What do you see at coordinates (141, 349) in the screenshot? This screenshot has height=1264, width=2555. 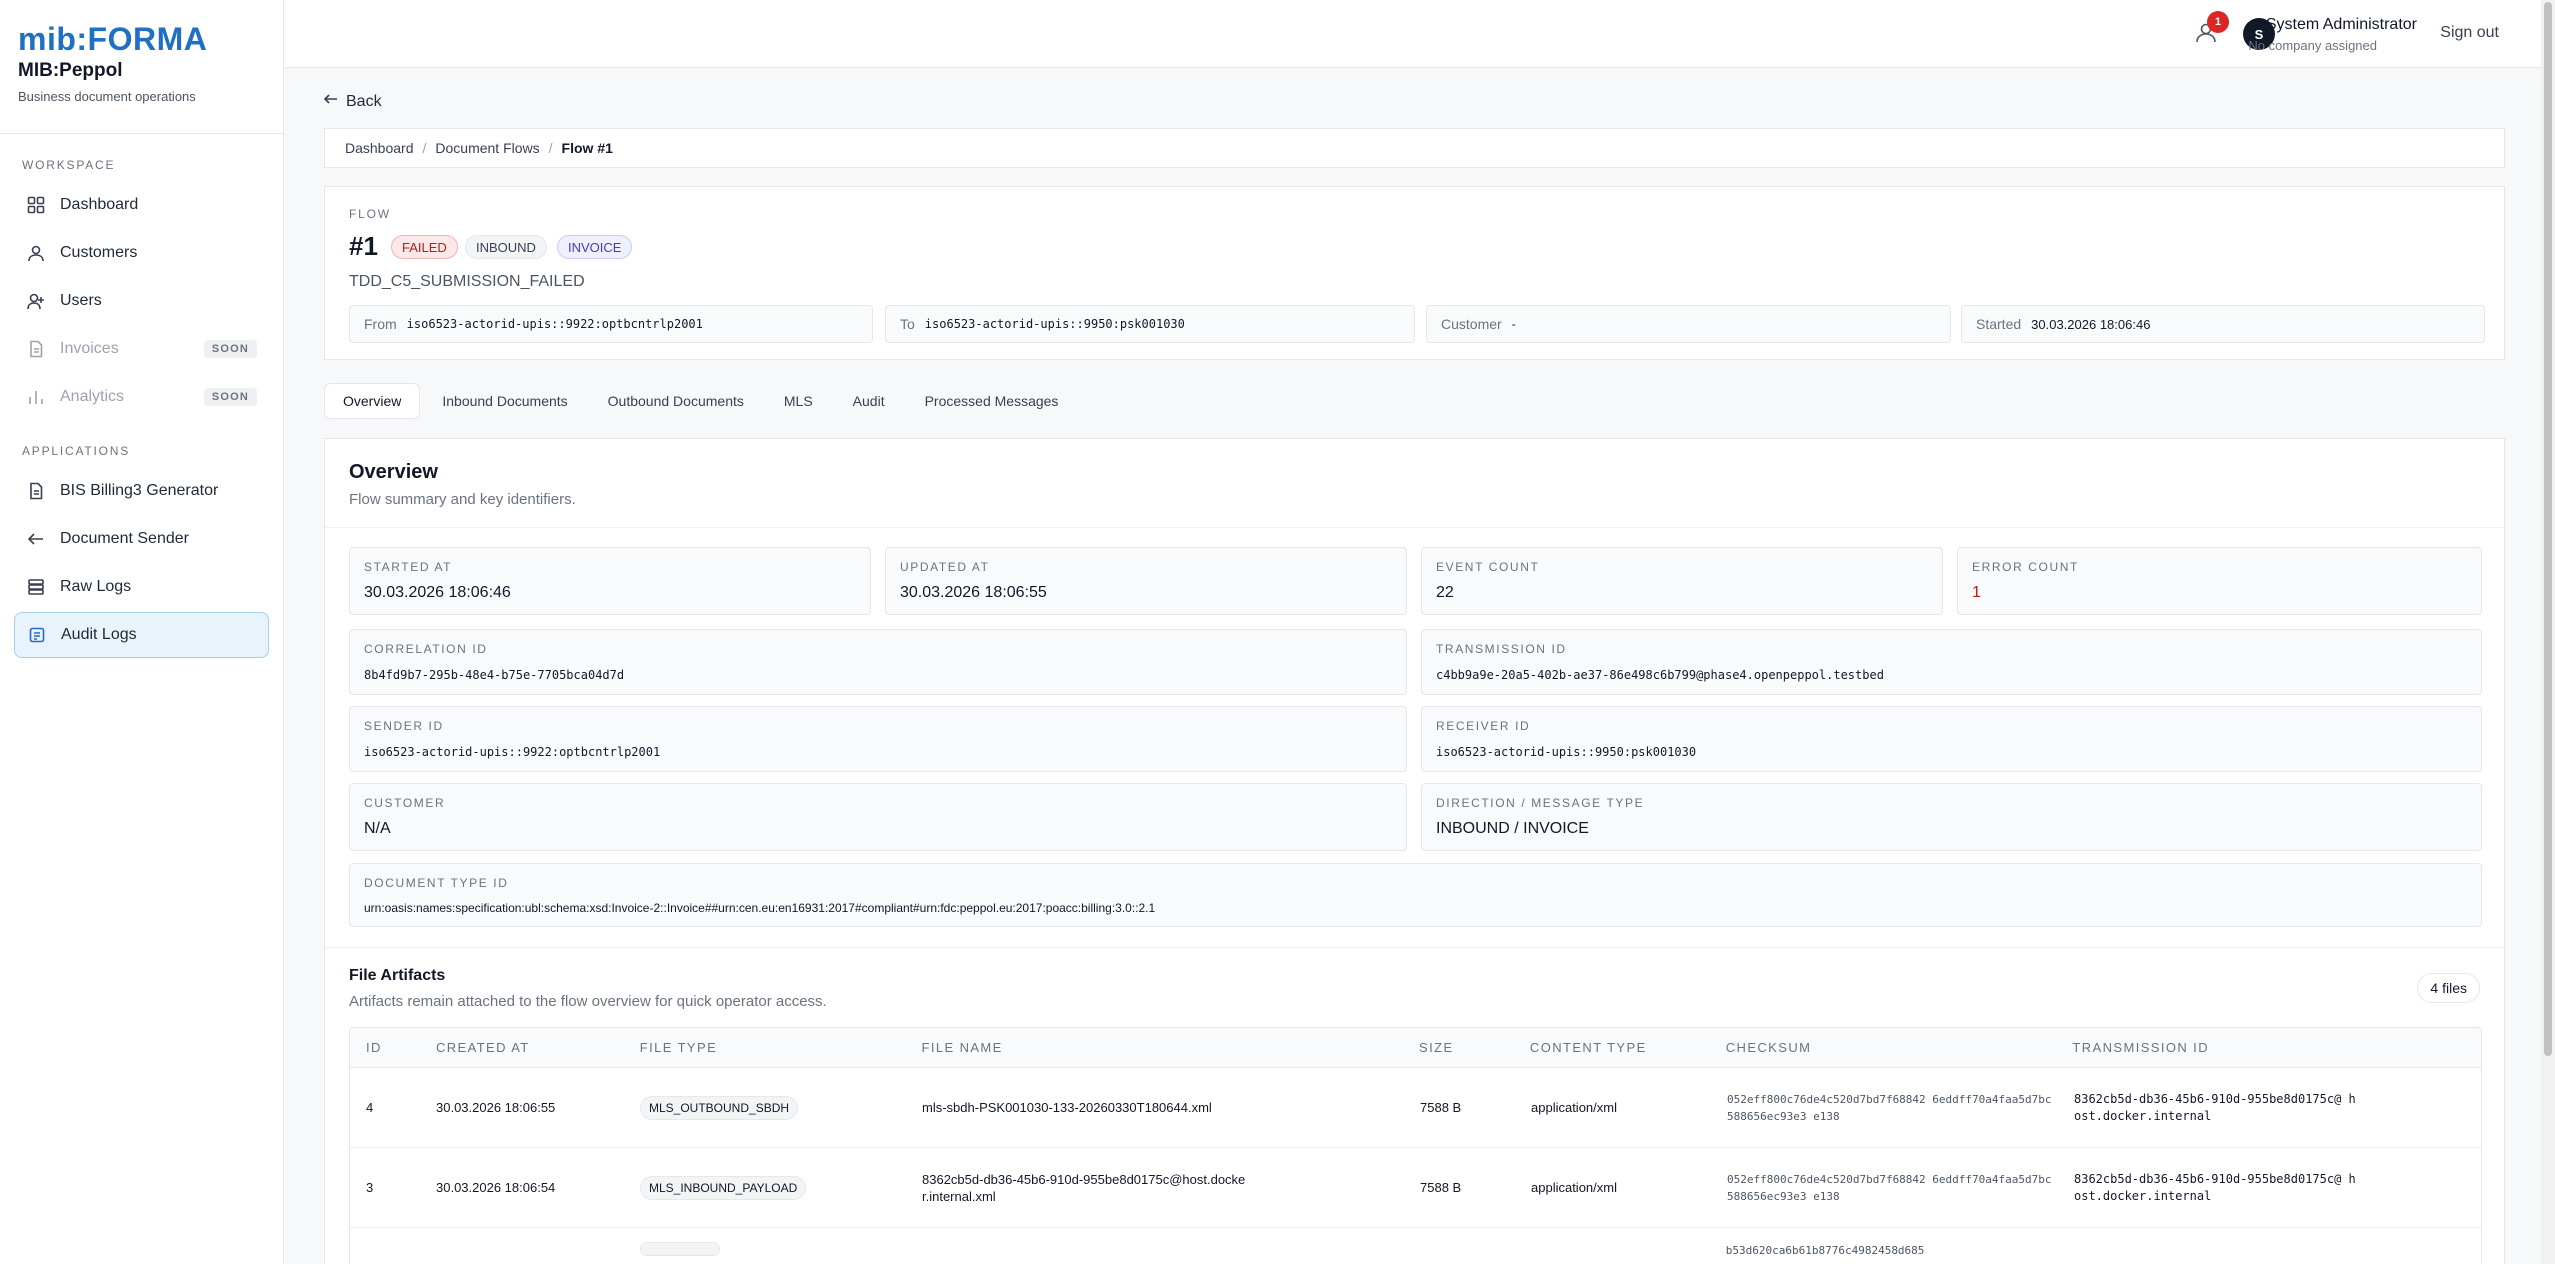 I see `sidebar-item-invoices: Invoices SOON` at bounding box center [141, 349].